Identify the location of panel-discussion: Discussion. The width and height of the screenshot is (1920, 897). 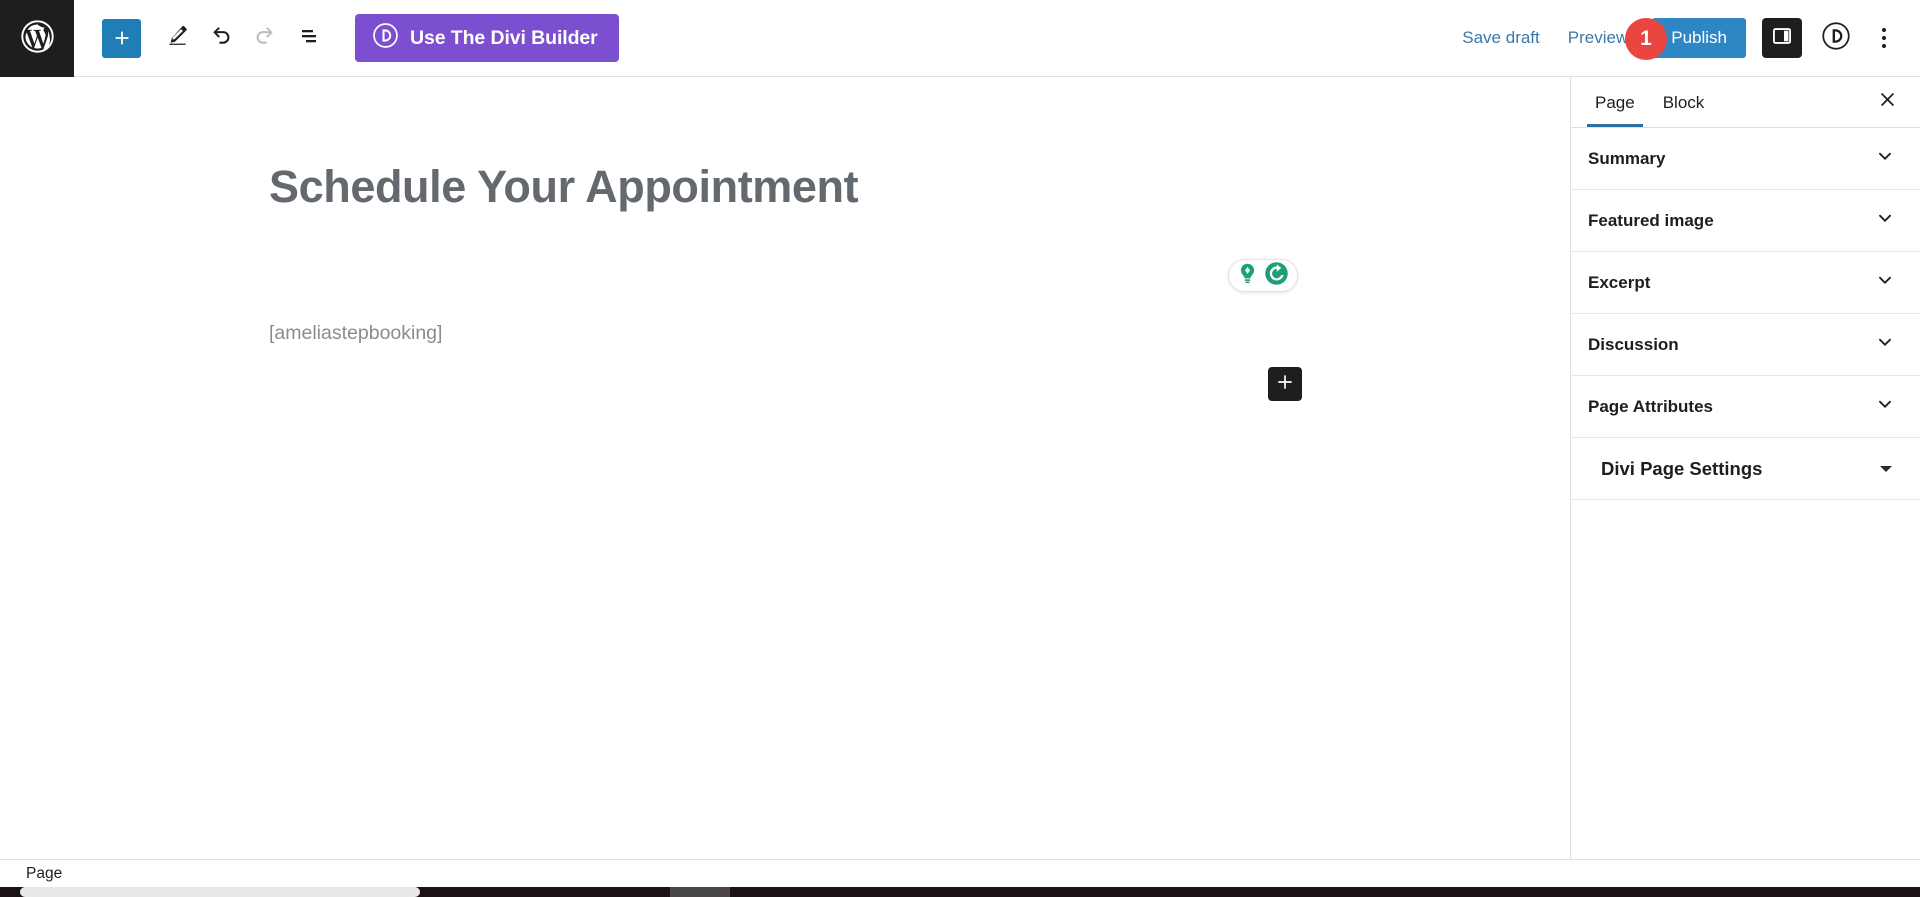
(1745, 345).